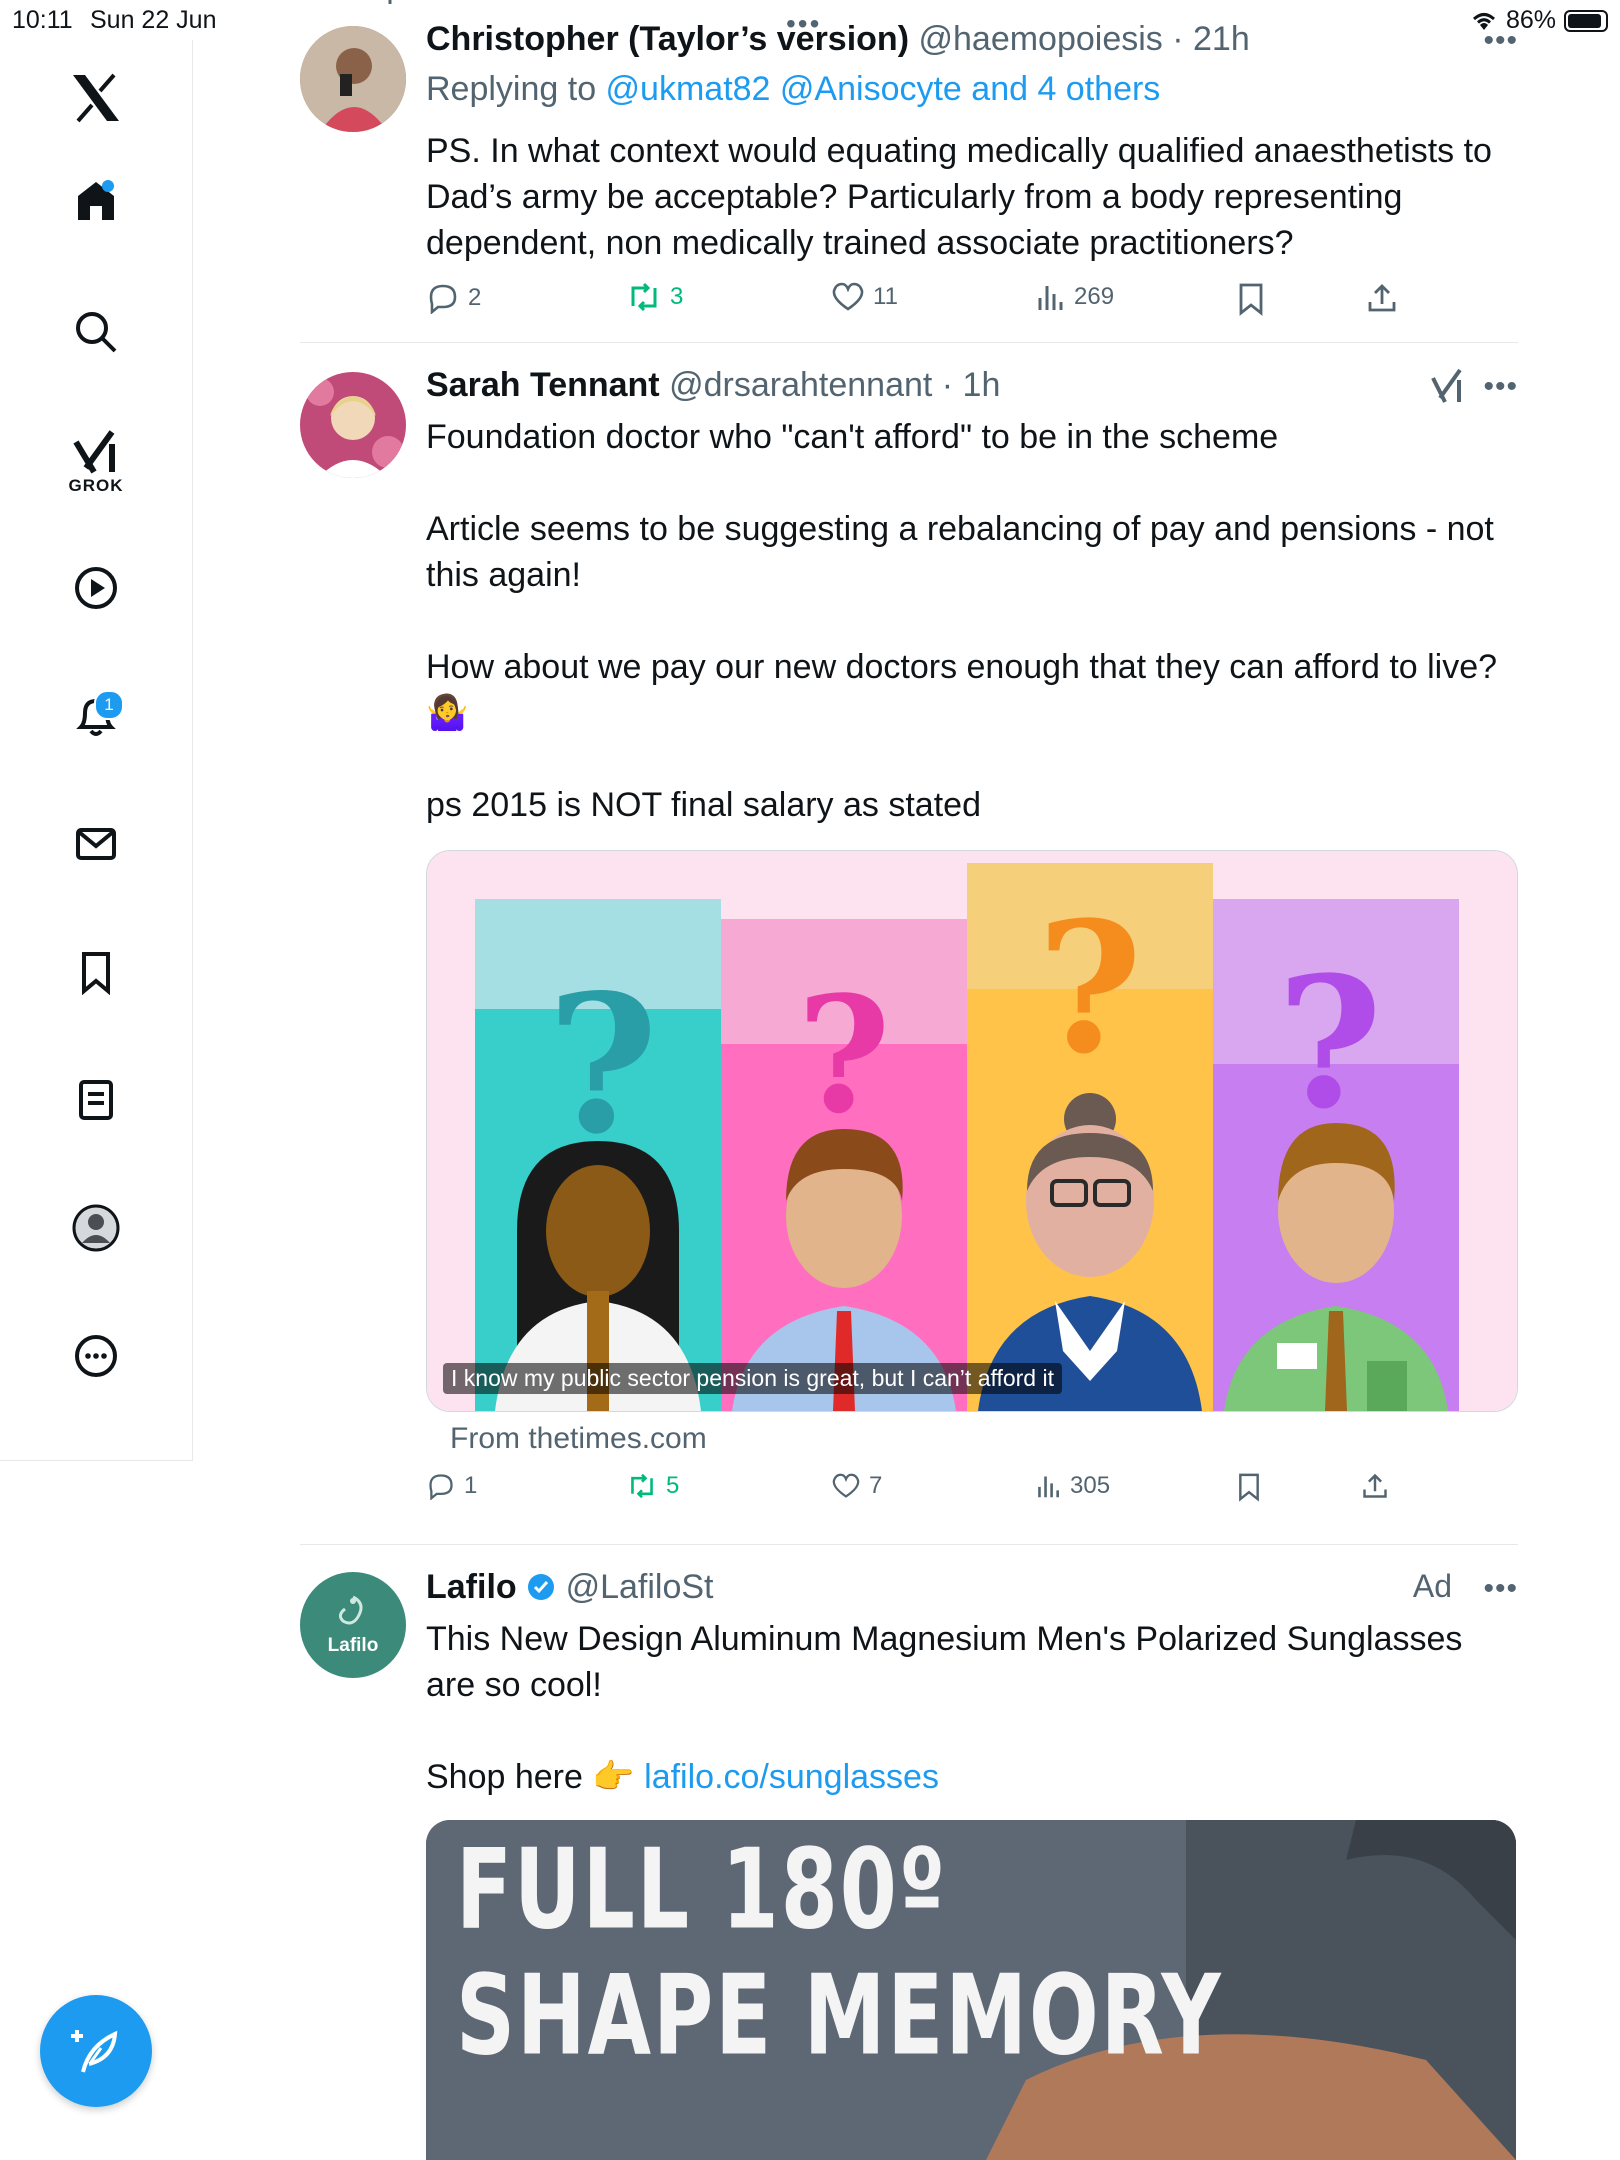  What do you see at coordinates (703, 805) in the screenshot?
I see `post-paragraph: ps 2015 is NOT final salary as stated` at bounding box center [703, 805].